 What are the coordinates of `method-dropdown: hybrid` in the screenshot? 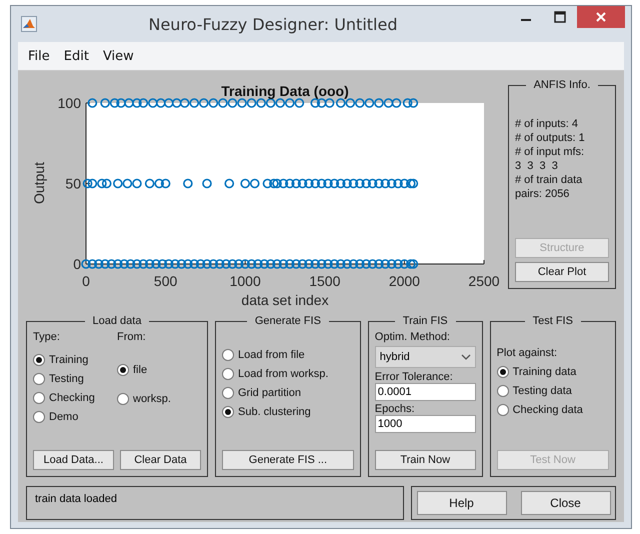 It's located at (425, 357).